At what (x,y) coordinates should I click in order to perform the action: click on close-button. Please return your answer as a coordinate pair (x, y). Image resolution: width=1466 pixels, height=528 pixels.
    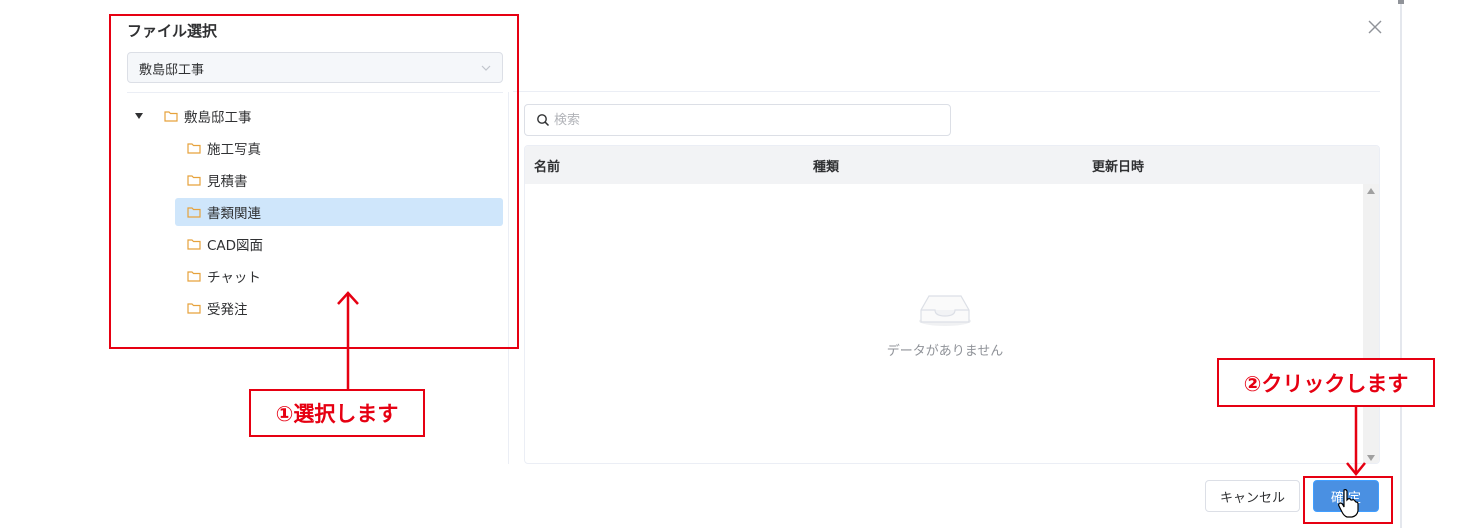
    Looking at the image, I should click on (1375, 27).